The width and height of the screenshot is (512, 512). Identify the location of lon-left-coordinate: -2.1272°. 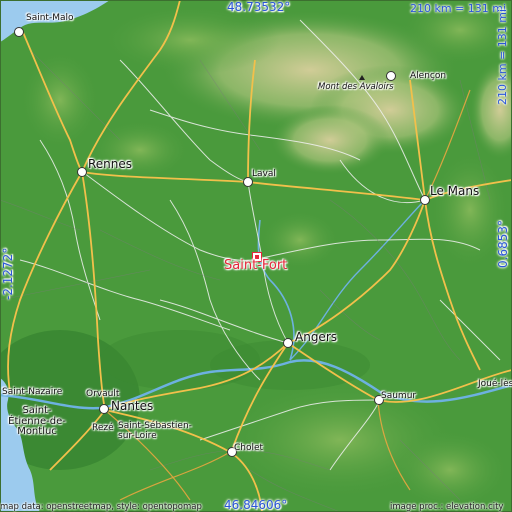
(8, 273).